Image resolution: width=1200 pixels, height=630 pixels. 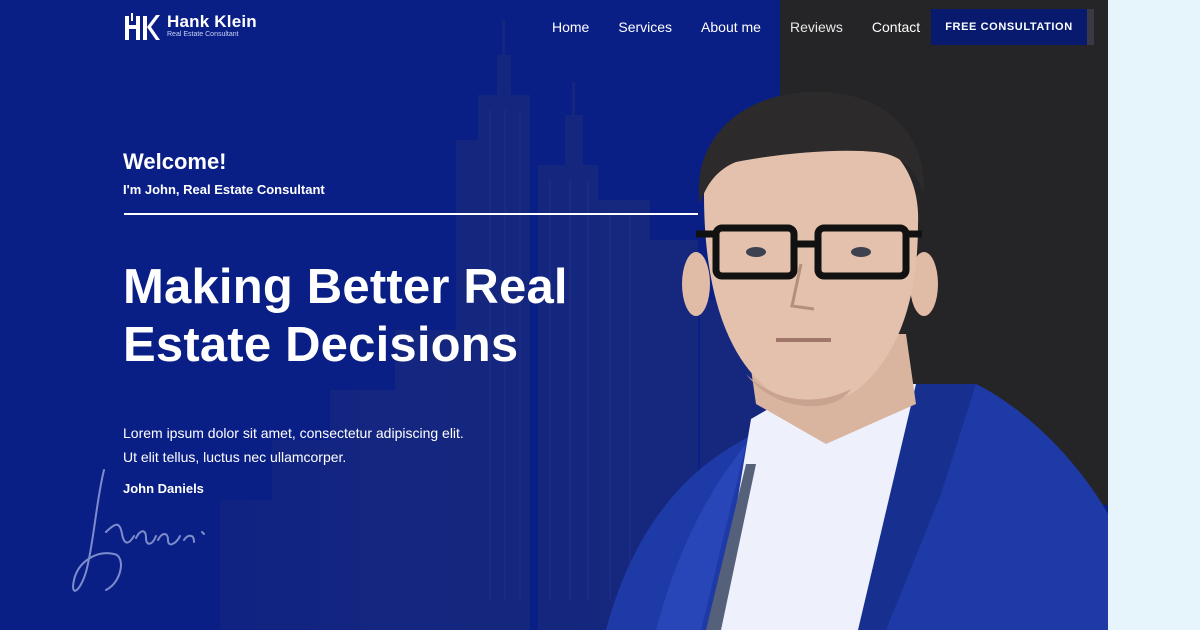 What do you see at coordinates (138, 530) in the screenshot?
I see `signature-icon` at bounding box center [138, 530].